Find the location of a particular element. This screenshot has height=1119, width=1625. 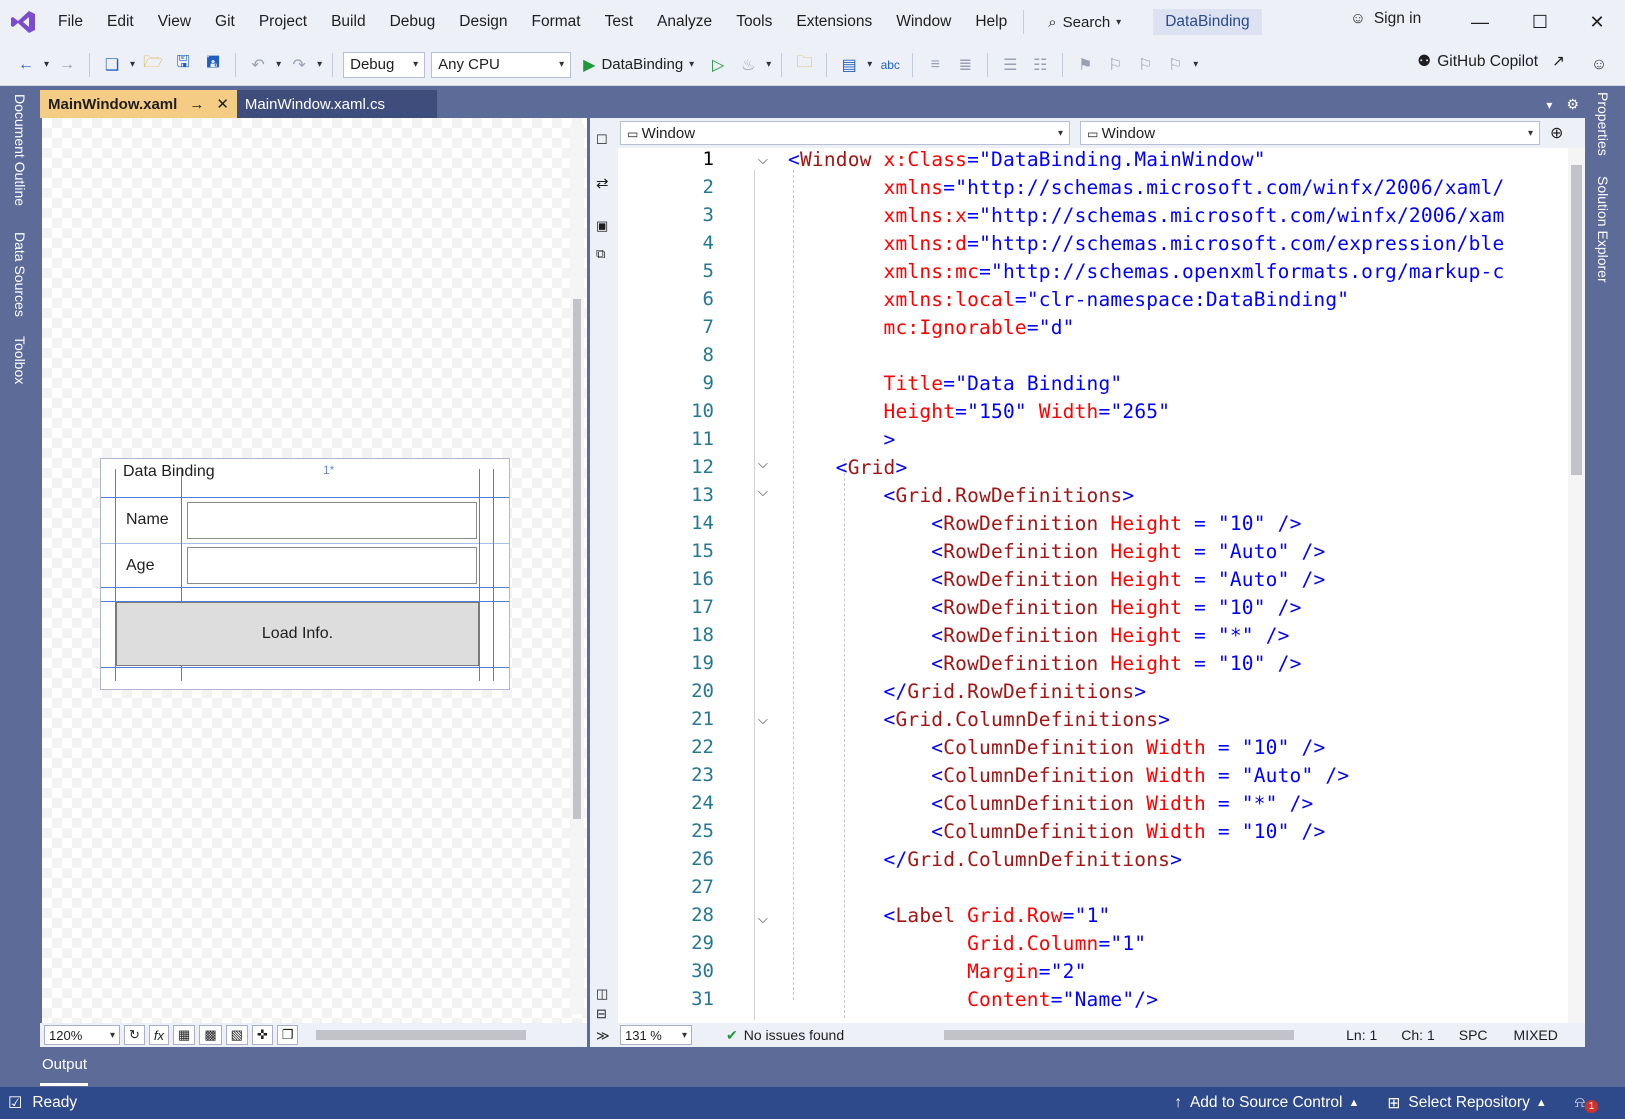

horizontal-split-icon: ⊟ is located at coordinates (601, 1014).